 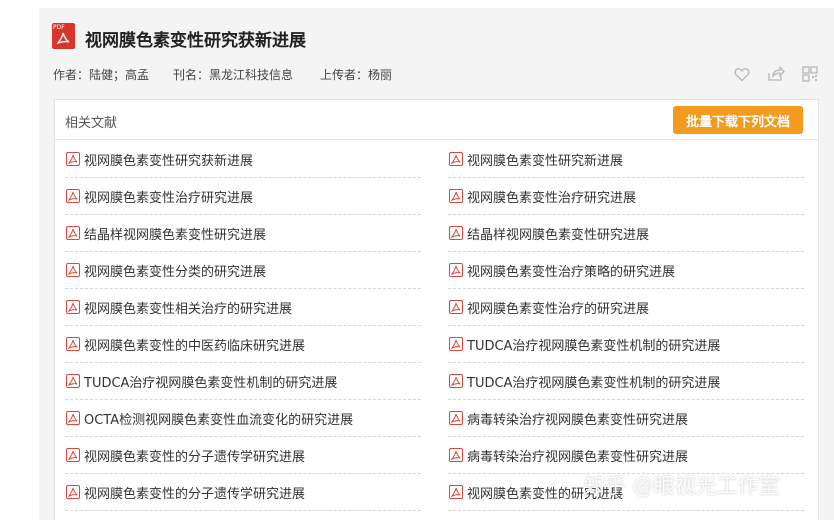 I want to click on related-document-item: 视网膜色素变性的中医药临床研究进展, so click(x=243, y=344).